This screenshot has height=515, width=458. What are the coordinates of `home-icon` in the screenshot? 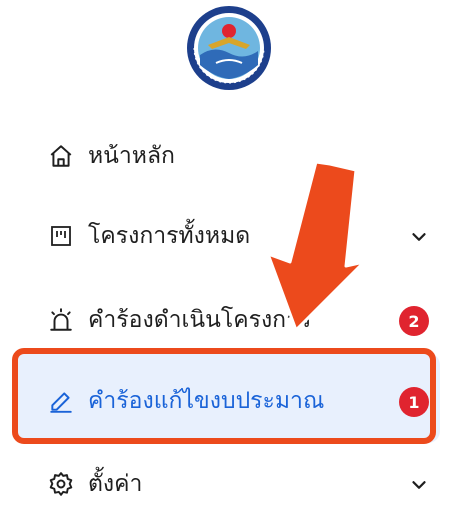 It's located at (61, 156).